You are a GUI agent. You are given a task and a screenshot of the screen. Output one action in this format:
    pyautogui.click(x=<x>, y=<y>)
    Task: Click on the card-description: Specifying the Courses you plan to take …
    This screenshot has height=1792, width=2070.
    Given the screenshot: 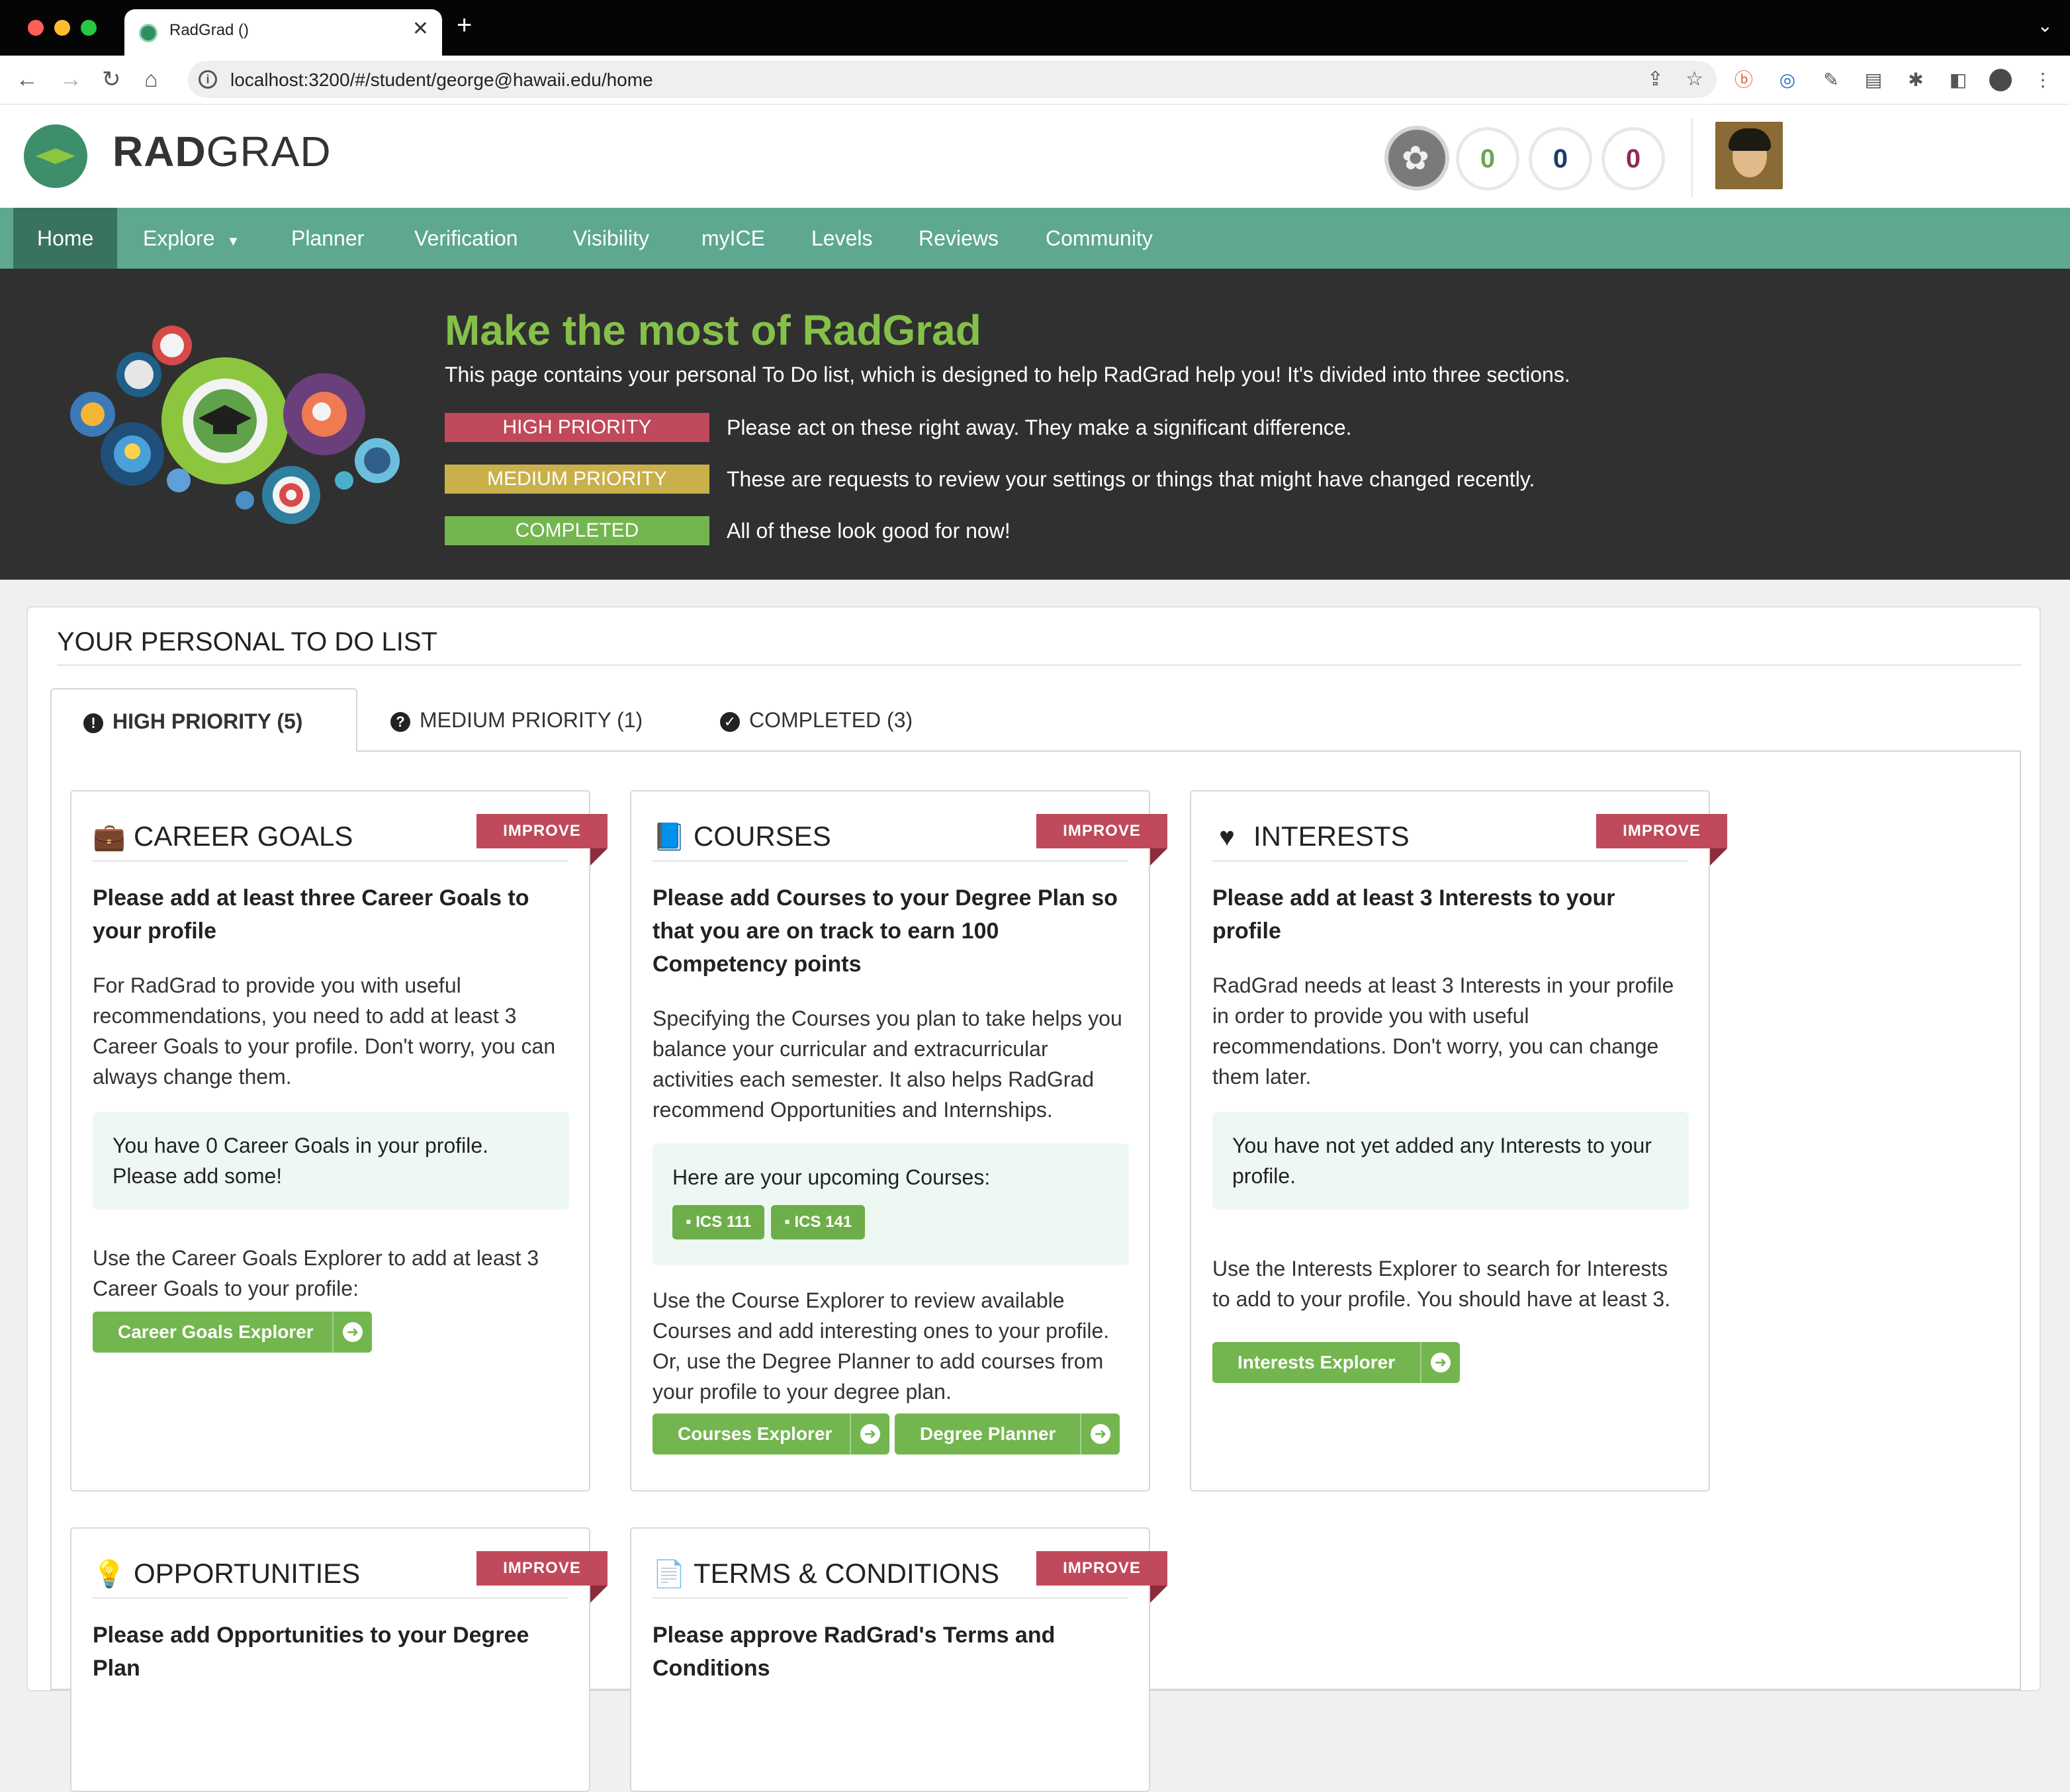 What is the action you would take?
    pyautogui.click(x=887, y=1064)
    